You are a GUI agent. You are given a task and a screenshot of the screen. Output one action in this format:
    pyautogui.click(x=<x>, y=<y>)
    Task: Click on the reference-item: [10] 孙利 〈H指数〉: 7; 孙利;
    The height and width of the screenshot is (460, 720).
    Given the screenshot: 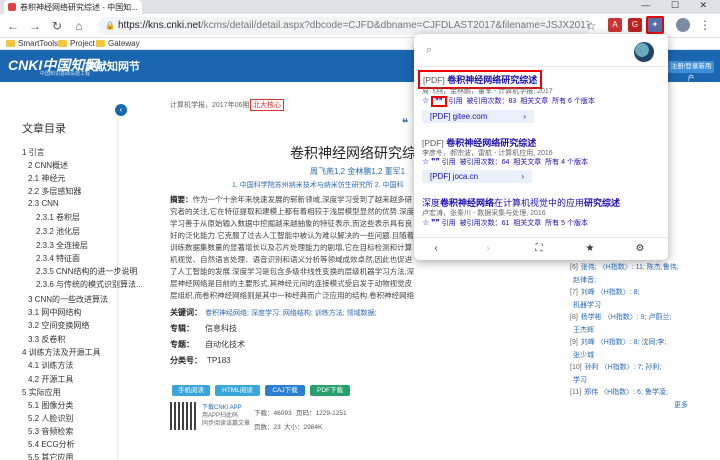 What is the action you would take?
    pyautogui.click(x=615, y=367)
    